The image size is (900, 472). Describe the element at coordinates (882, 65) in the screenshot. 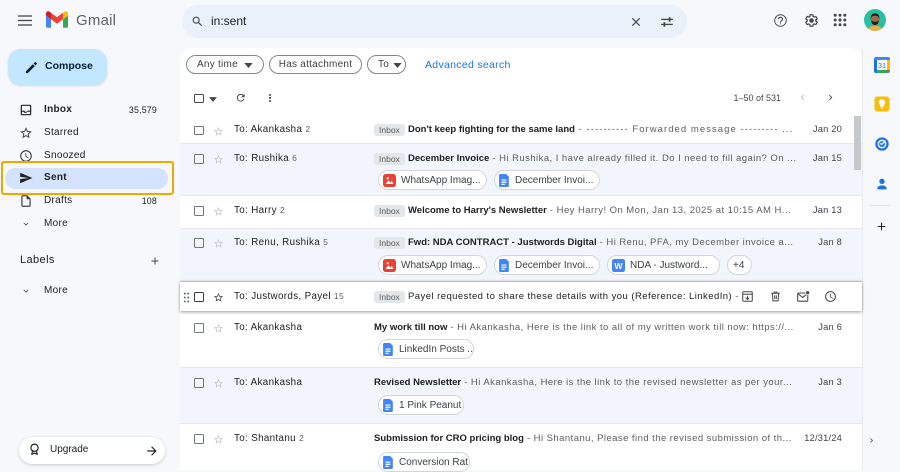

I see `svg-text: 31` at that location.